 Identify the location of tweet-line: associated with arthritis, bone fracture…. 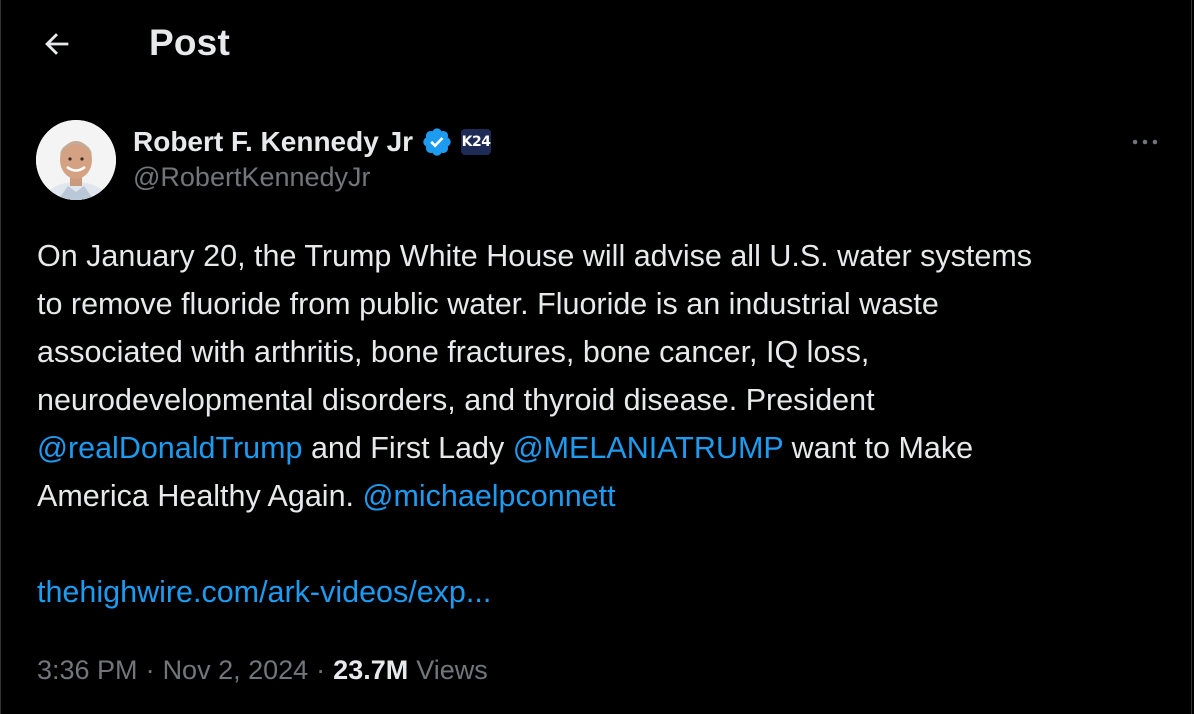
(453, 352).